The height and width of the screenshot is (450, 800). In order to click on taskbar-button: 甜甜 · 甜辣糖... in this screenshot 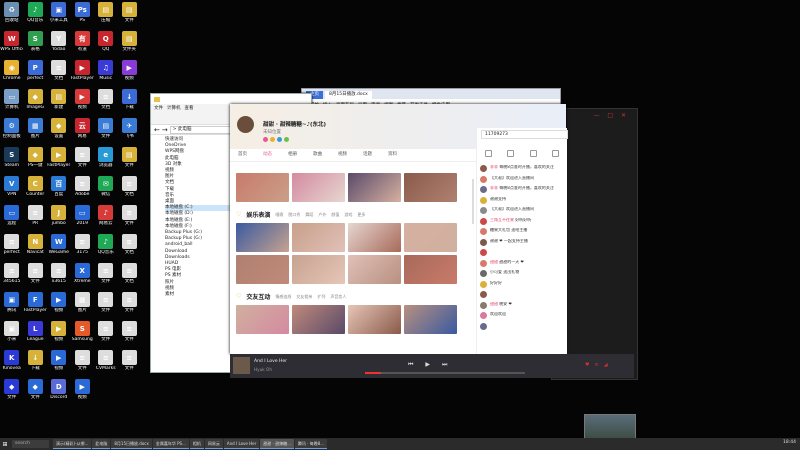, I will do `click(277, 444)`.